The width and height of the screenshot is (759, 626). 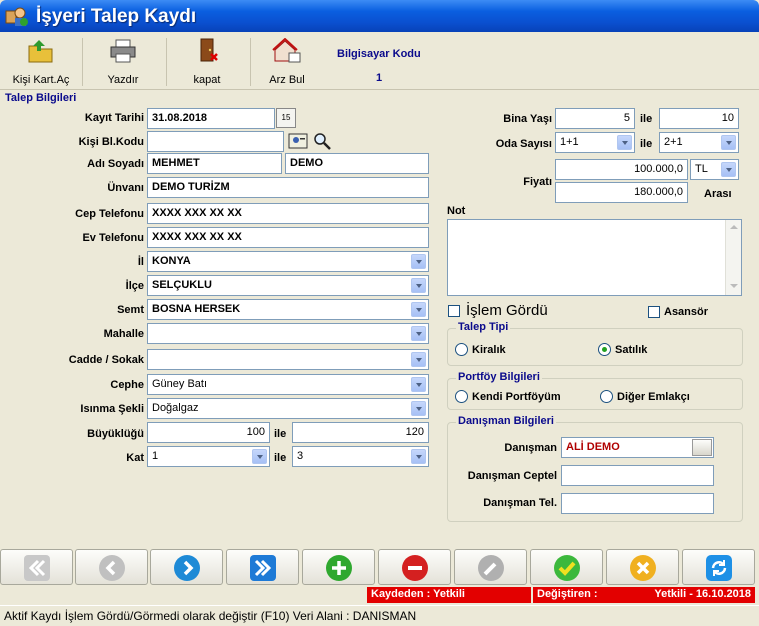 What do you see at coordinates (637, 503) in the screenshot?
I see `consultant-phone-input` at bounding box center [637, 503].